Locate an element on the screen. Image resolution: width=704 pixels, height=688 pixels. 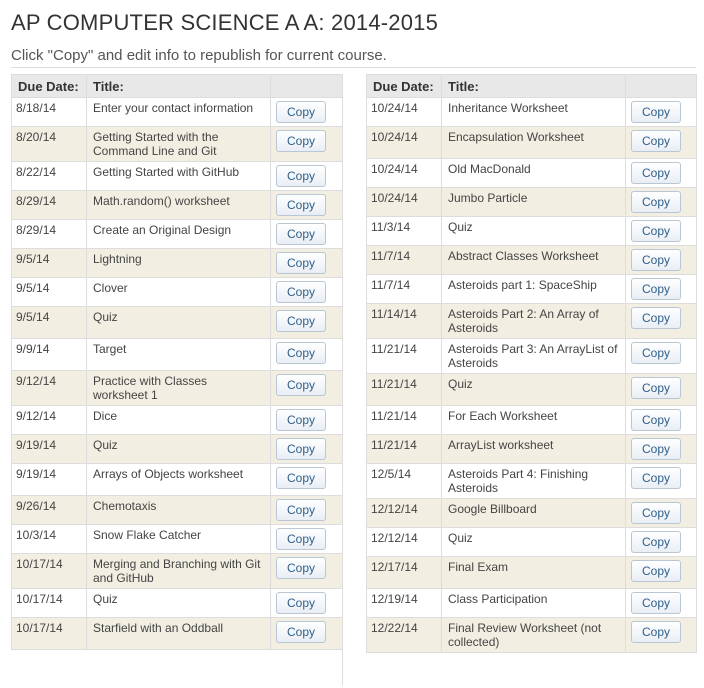
table-row: 9/19/14 Quiz Copy is located at coordinates (177, 449).